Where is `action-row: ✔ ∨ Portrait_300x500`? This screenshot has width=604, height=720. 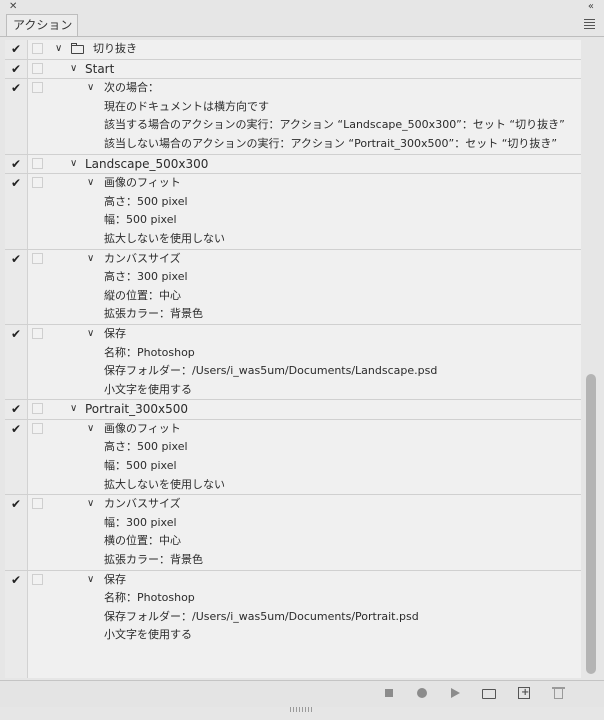 action-row: ✔ ∨ Portrait_300x500 is located at coordinates (293, 409).